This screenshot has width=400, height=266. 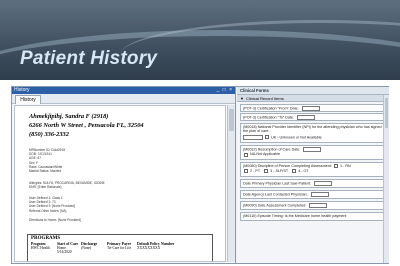 I want to click on discipline-pt-checkbox, so click(x=246, y=171).